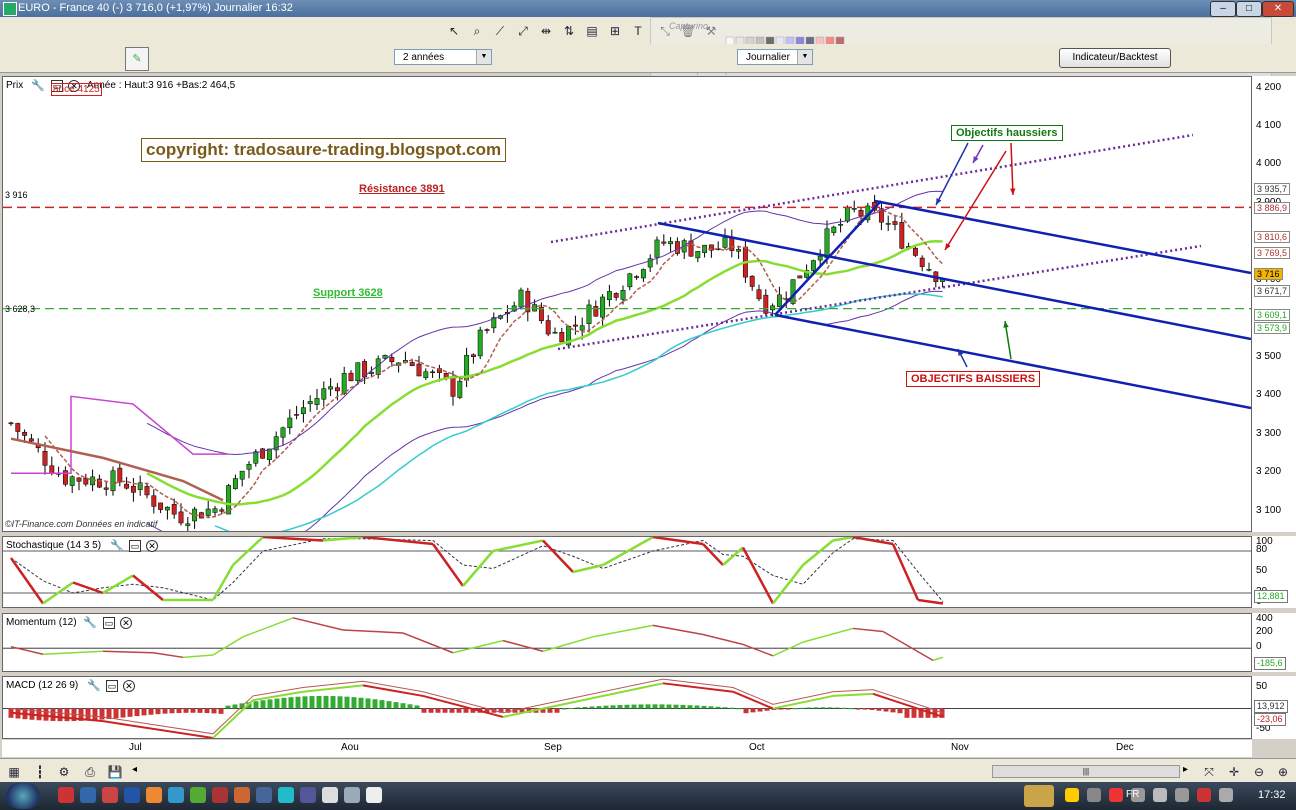 This screenshot has height=810, width=1296. What do you see at coordinates (134, 769) in the screenshot?
I see `scroll-left-icon: ◂` at bounding box center [134, 769].